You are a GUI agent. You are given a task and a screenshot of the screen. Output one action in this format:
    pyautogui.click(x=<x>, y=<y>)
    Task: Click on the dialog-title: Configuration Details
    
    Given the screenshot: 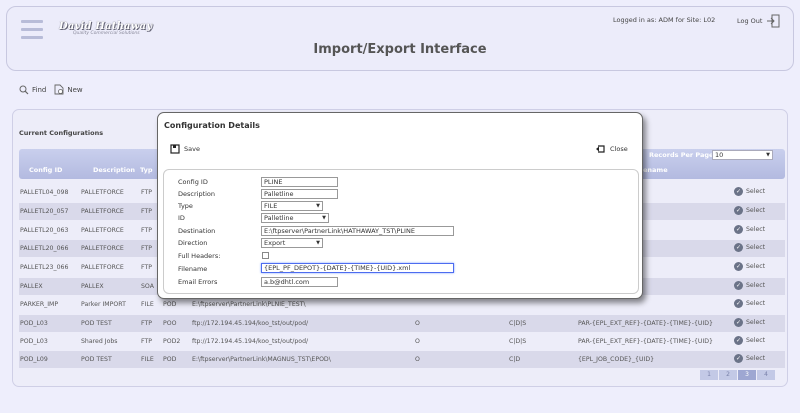 What is the action you would take?
    pyautogui.click(x=212, y=125)
    